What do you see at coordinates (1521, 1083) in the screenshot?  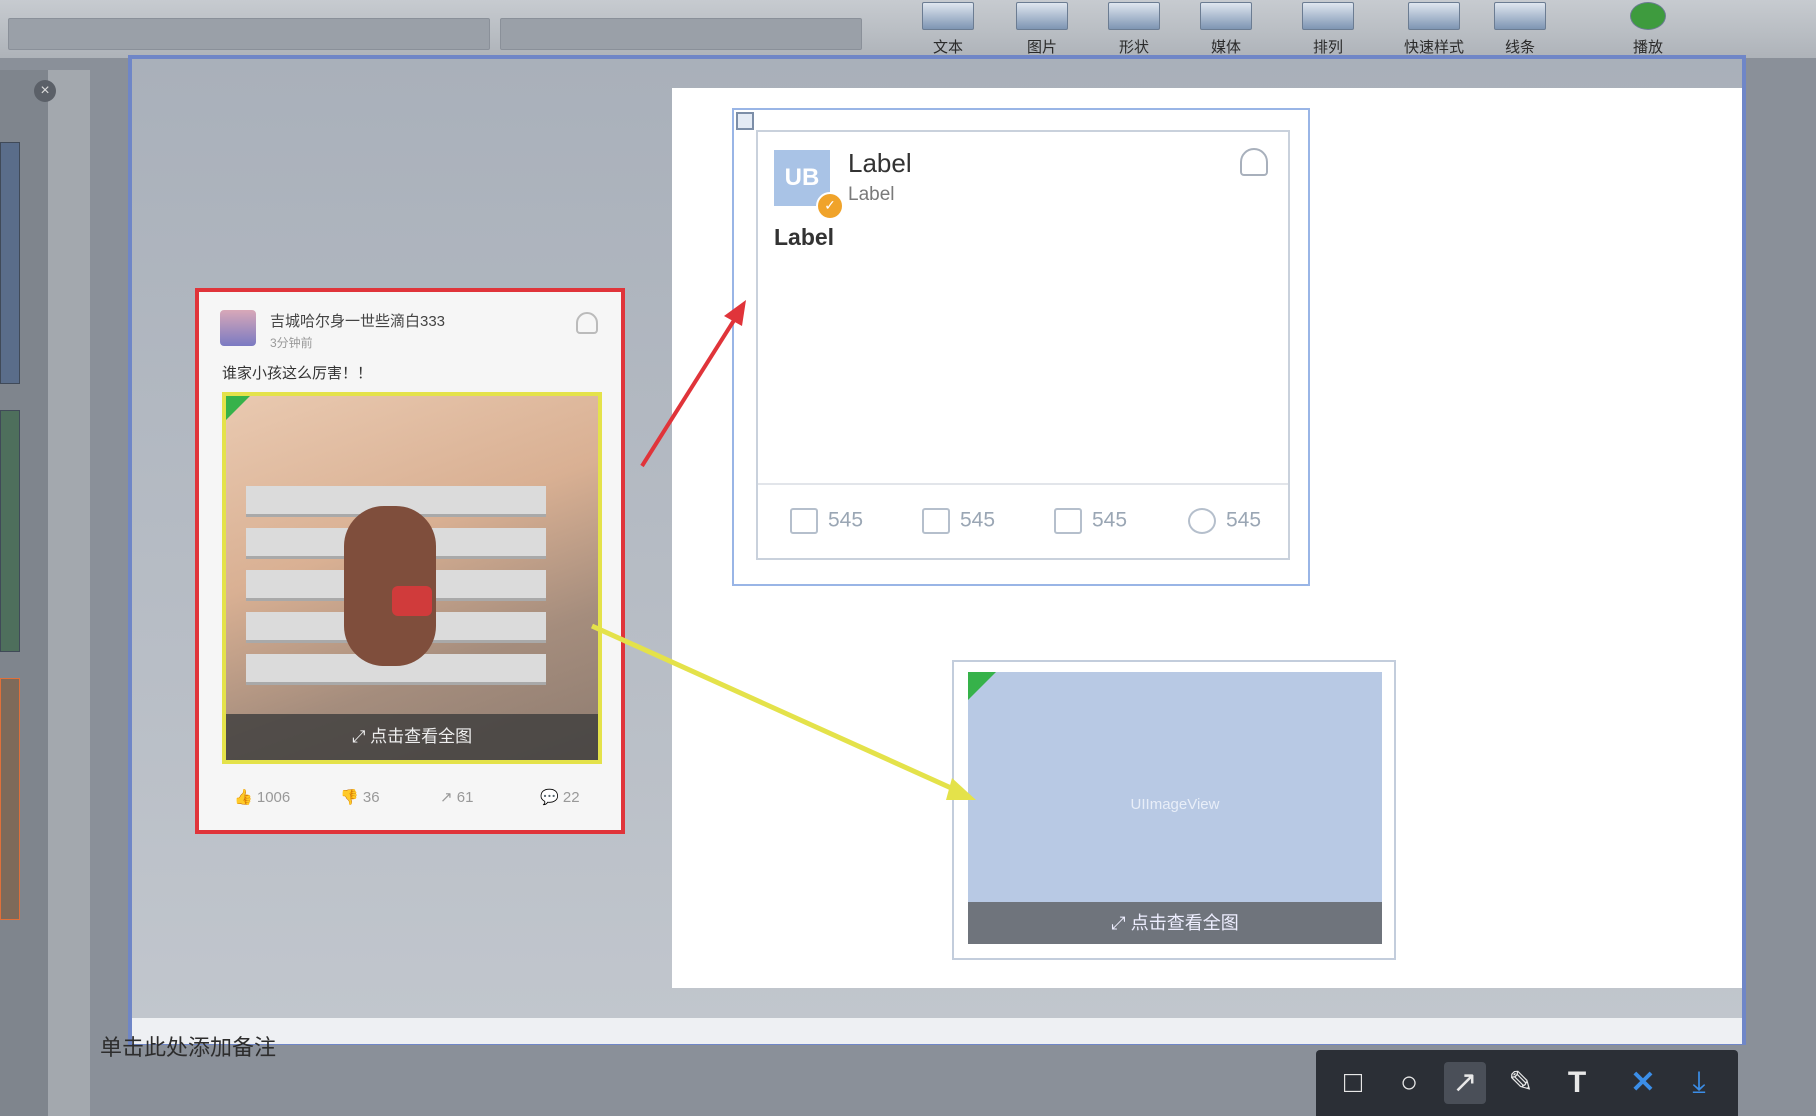 I see `brush-icon: ✎` at bounding box center [1521, 1083].